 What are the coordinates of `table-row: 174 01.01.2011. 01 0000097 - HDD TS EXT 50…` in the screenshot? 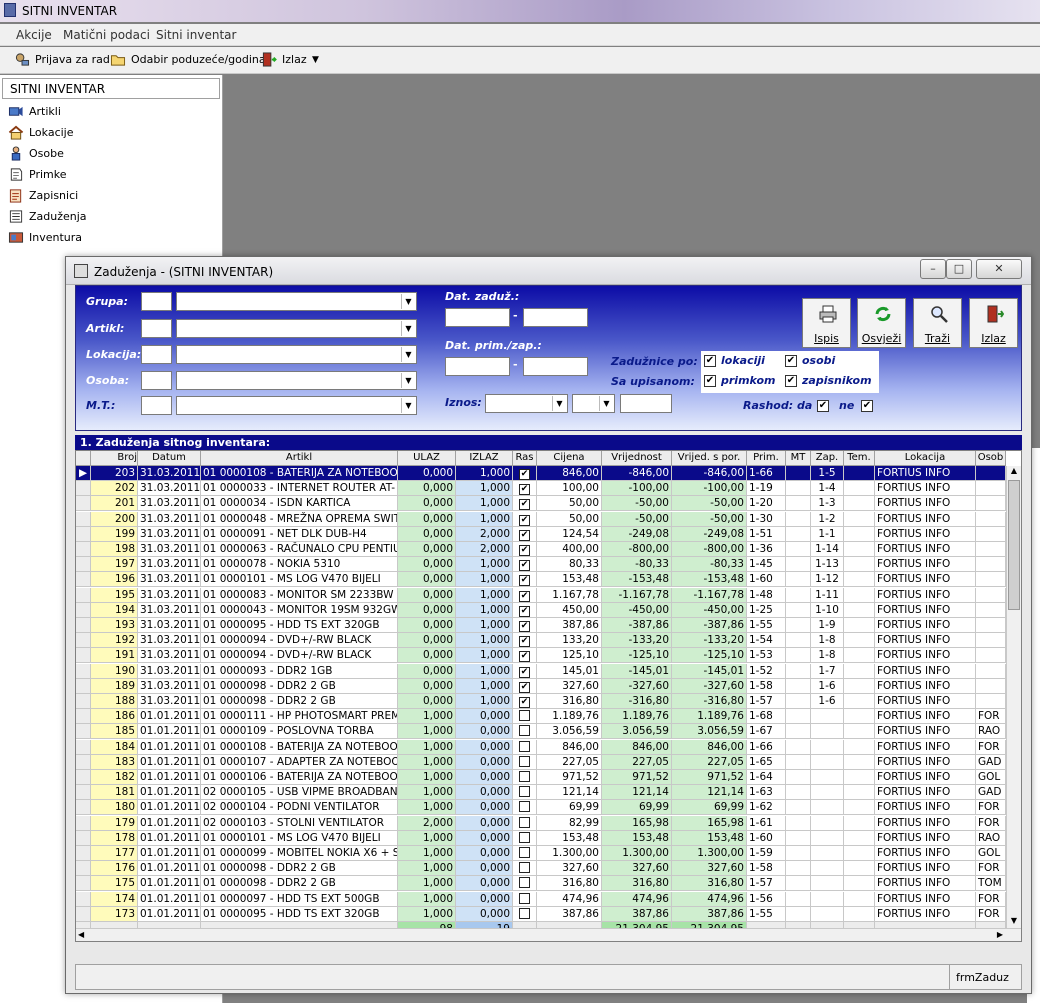 It's located at (541, 899).